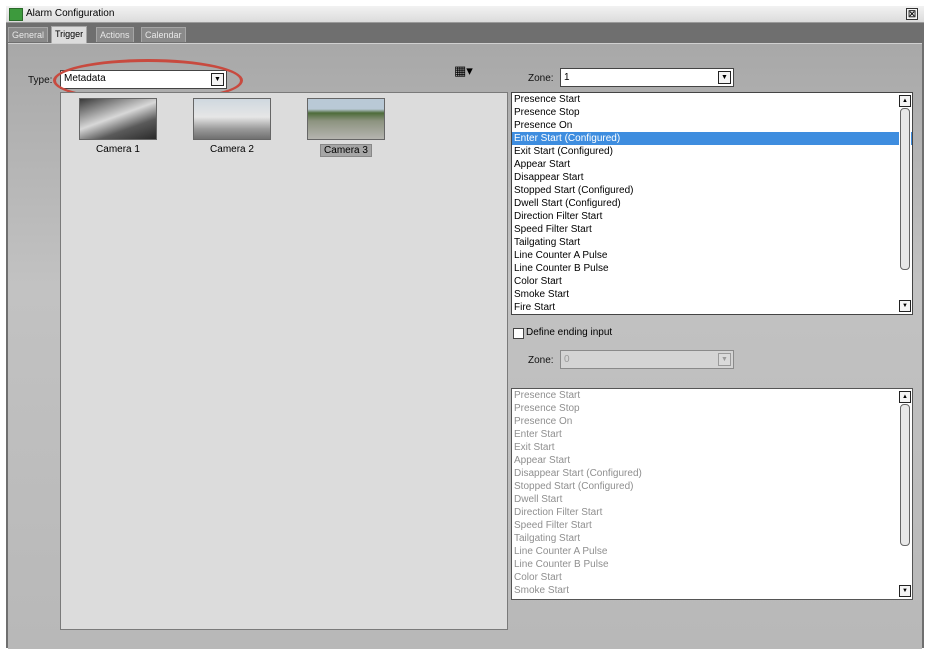 This screenshot has height=649, width=932. Describe the element at coordinates (912, 14) in the screenshot. I see `close-icon: ☒` at that location.